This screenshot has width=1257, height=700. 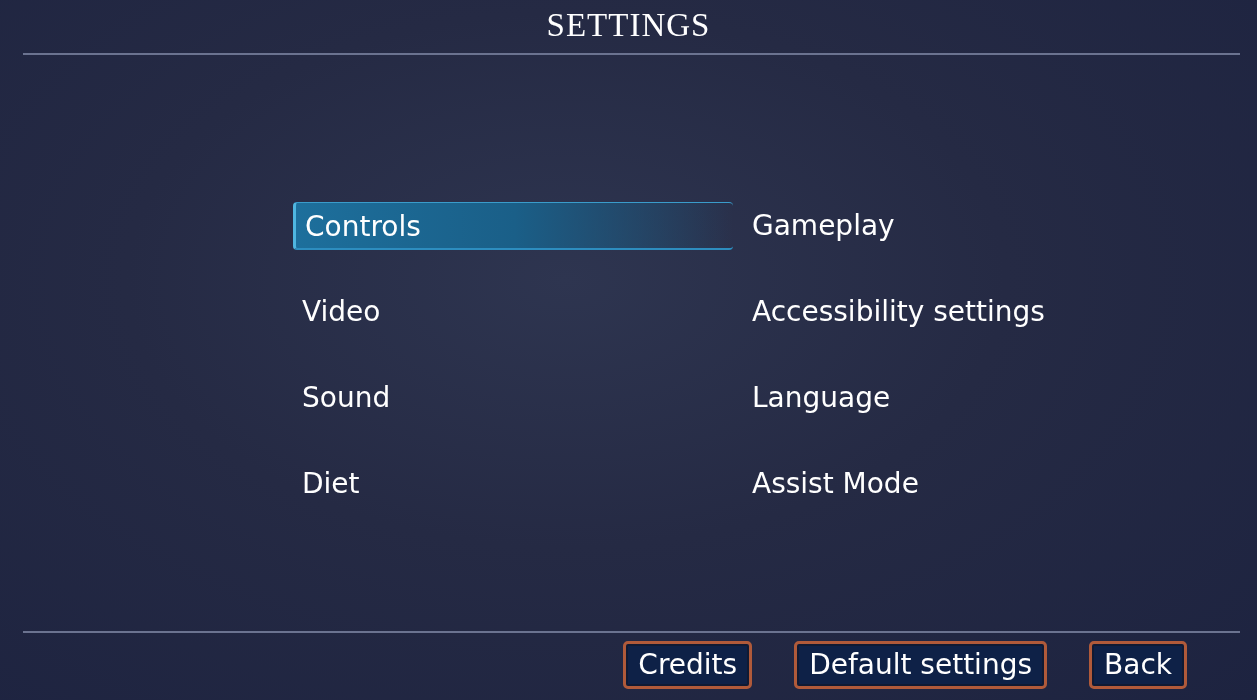 What do you see at coordinates (513, 398) in the screenshot?
I see `settings-menu-item: Sound` at bounding box center [513, 398].